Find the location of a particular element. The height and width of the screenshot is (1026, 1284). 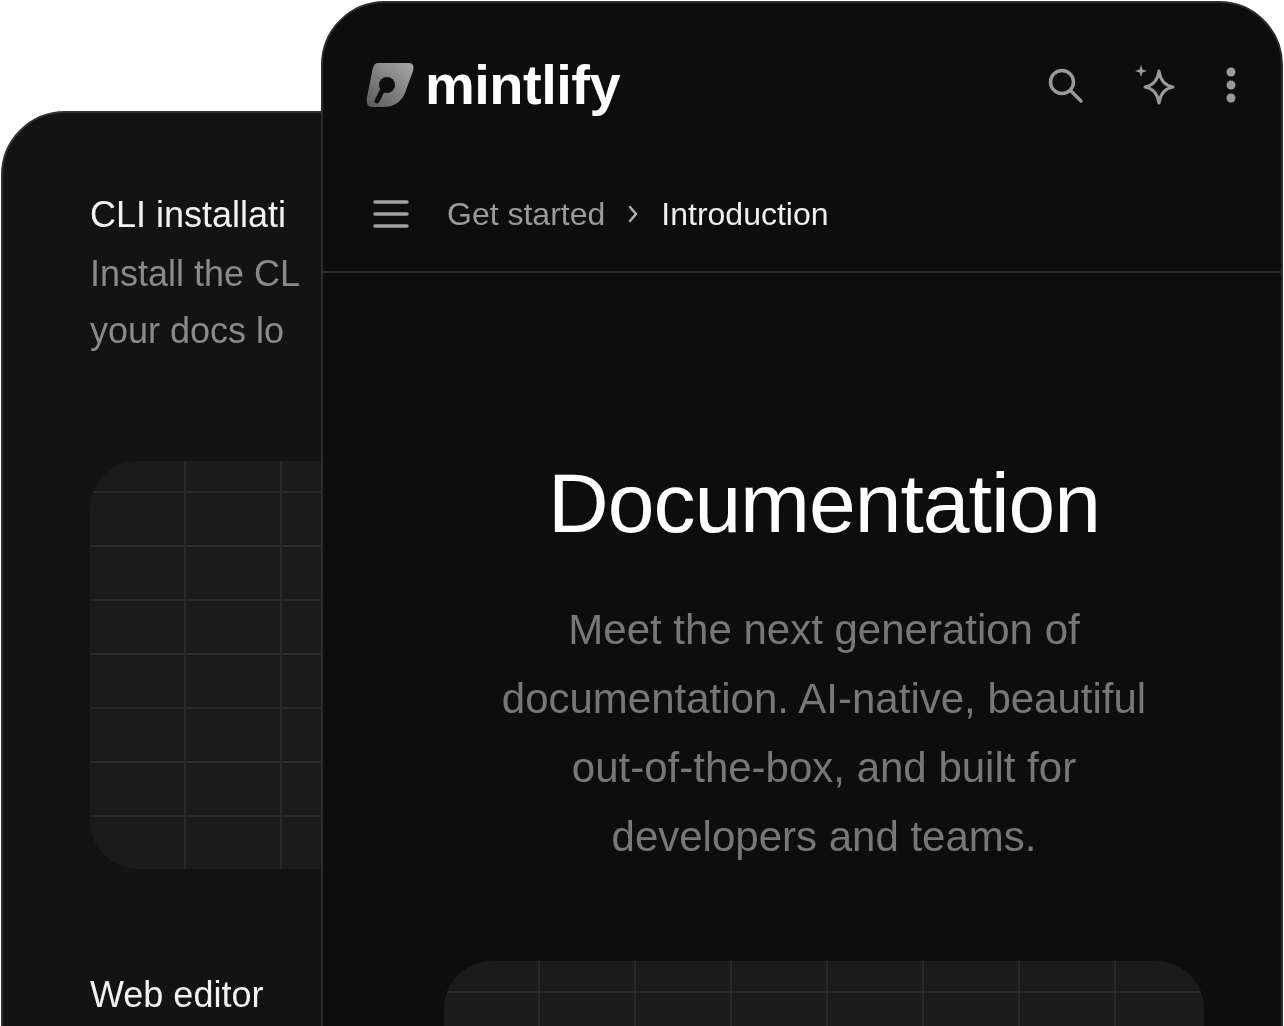

logo-text: mintlify is located at coordinates (523, 84).